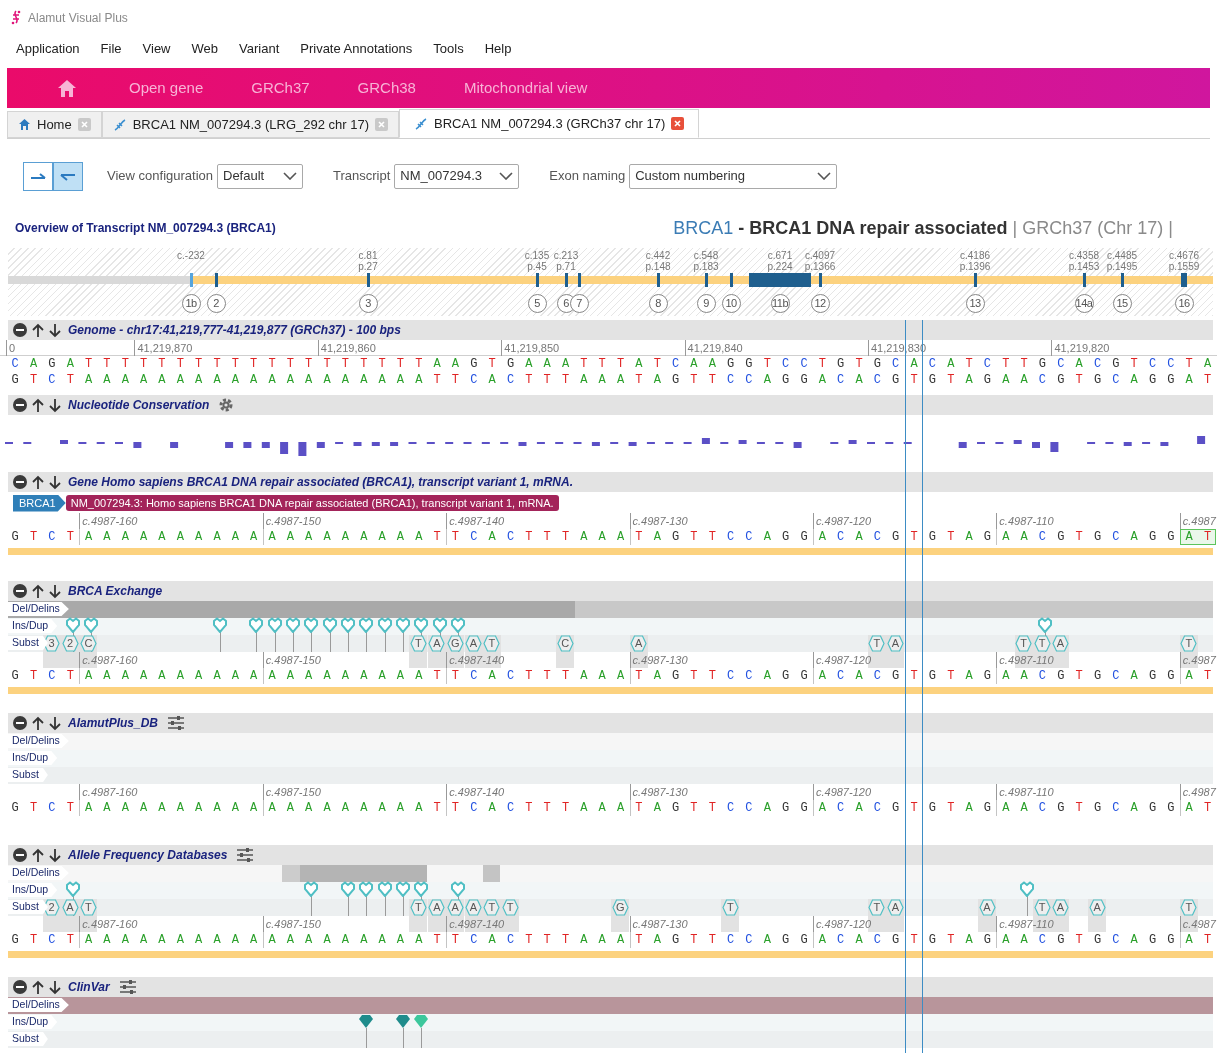 This screenshot has height=1053, width=1217. Describe the element at coordinates (67, 88) in the screenshot. I see `home-icon` at that location.